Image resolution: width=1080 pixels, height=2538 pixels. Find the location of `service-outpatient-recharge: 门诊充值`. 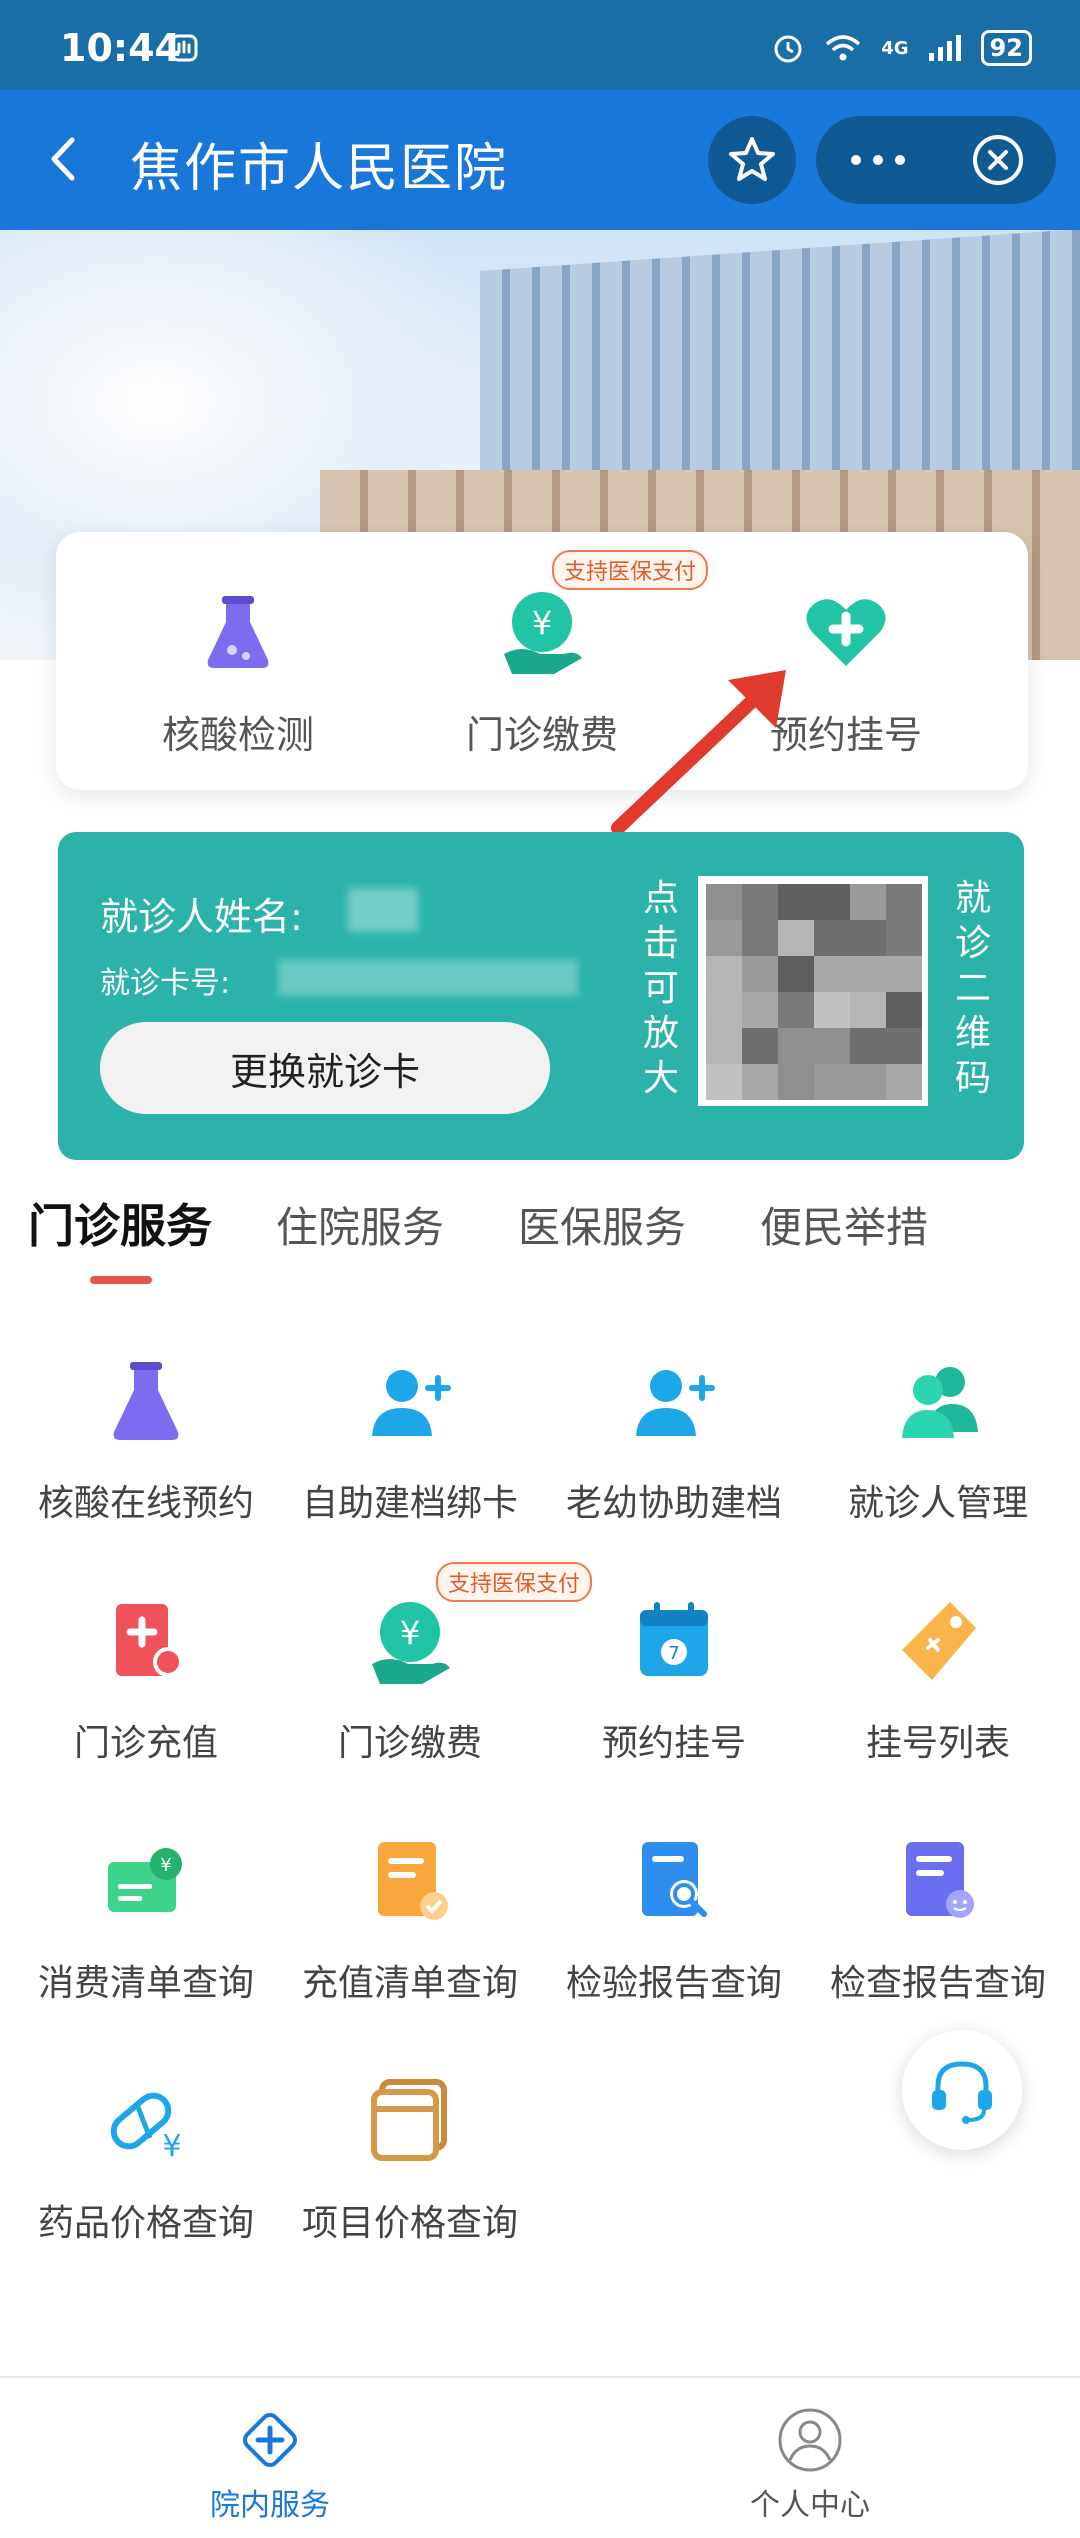

service-outpatient-recharge: 门诊充值 is located at coordinates (146, 1702).